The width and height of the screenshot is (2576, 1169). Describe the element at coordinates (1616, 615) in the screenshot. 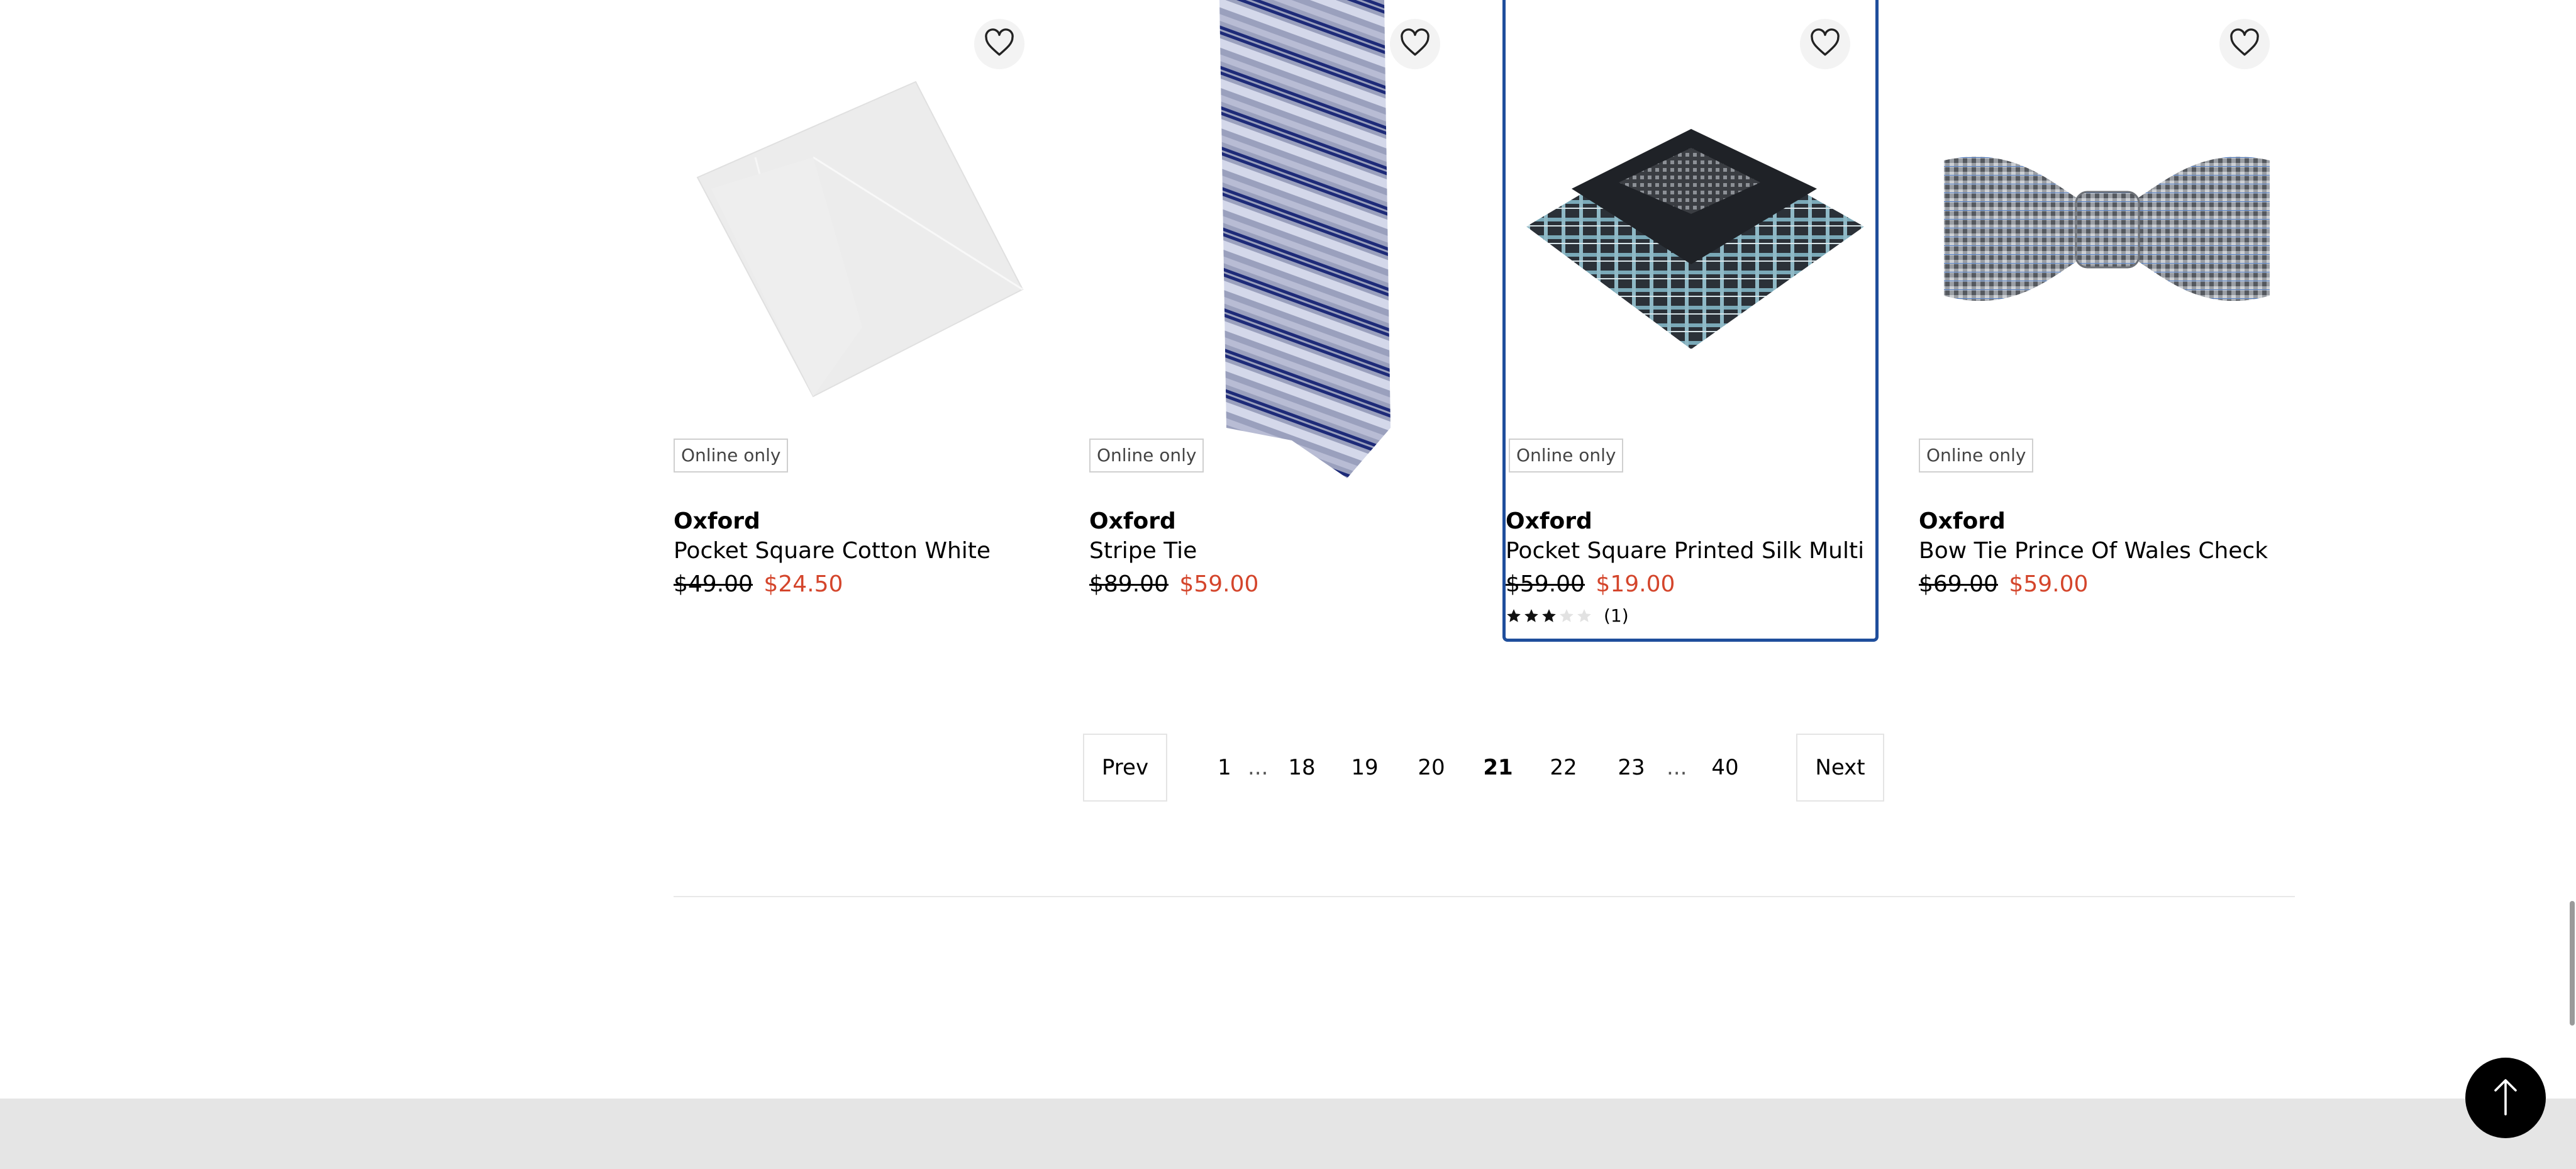

I see `review-count: (1)` at that location.